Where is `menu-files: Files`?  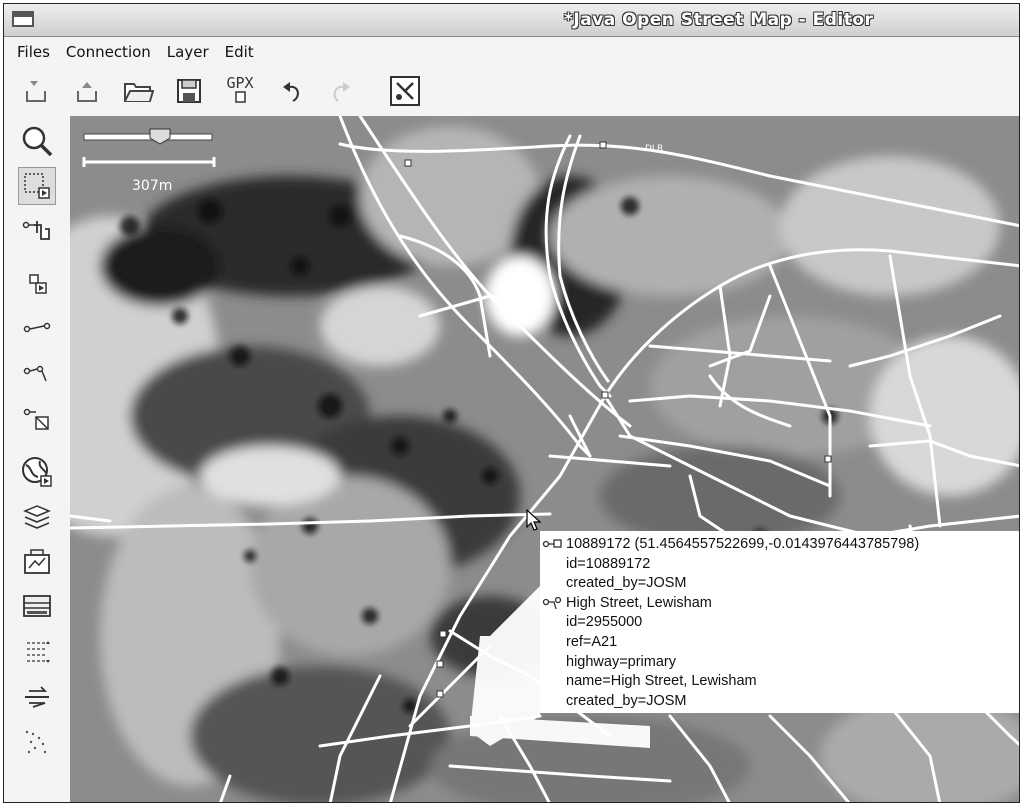 menu-files: Files is located at coordinates (33, 52).